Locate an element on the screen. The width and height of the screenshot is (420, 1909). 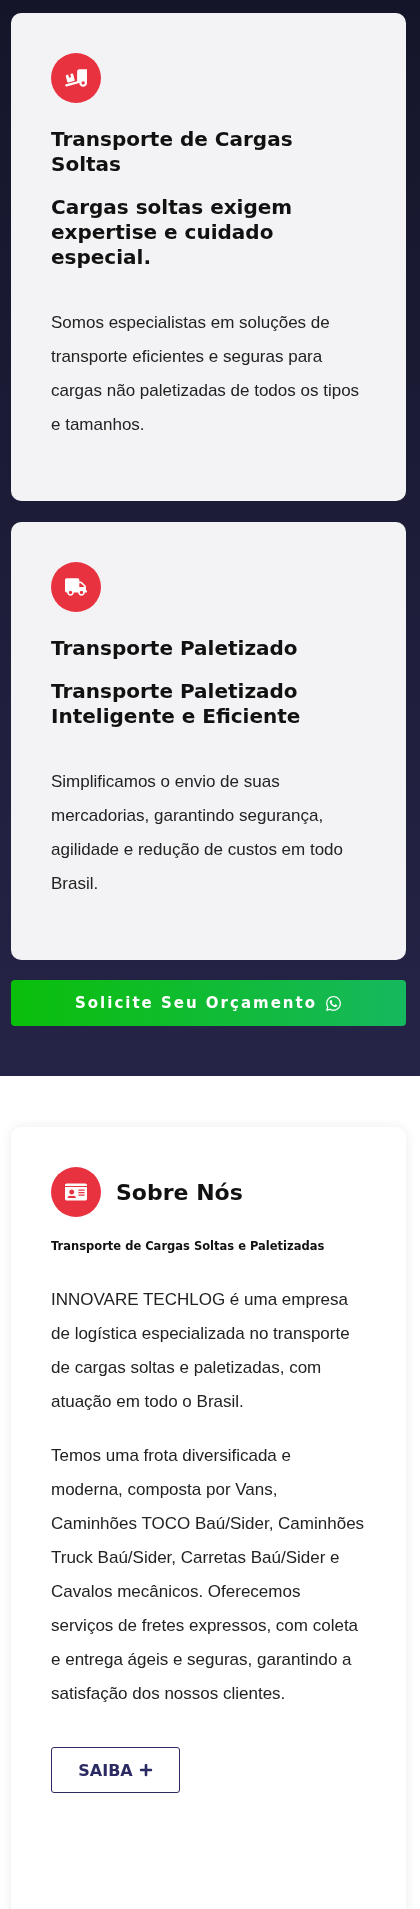
card-title: Transporte Paletizado is located at coordinates (175, 648).